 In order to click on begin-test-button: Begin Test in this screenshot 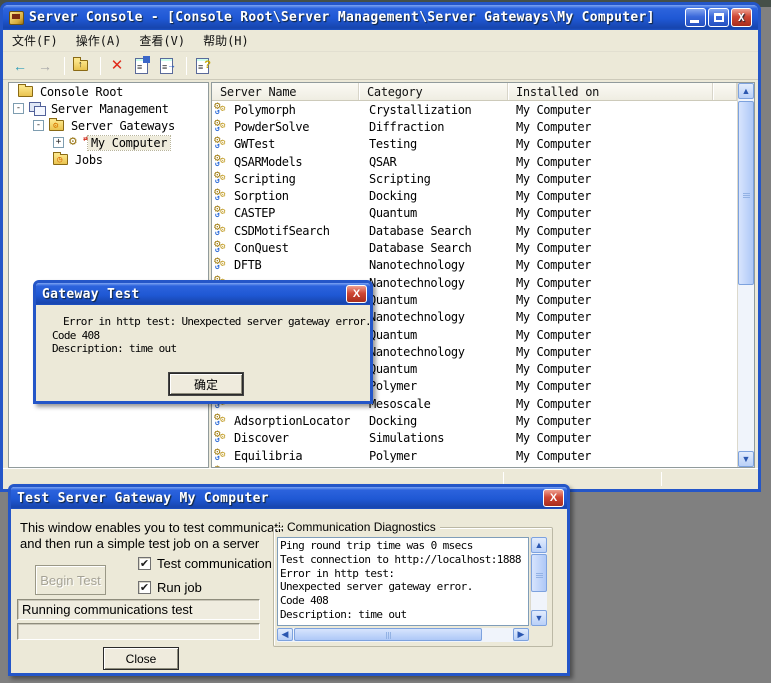, I will do `click(70, 580)`.